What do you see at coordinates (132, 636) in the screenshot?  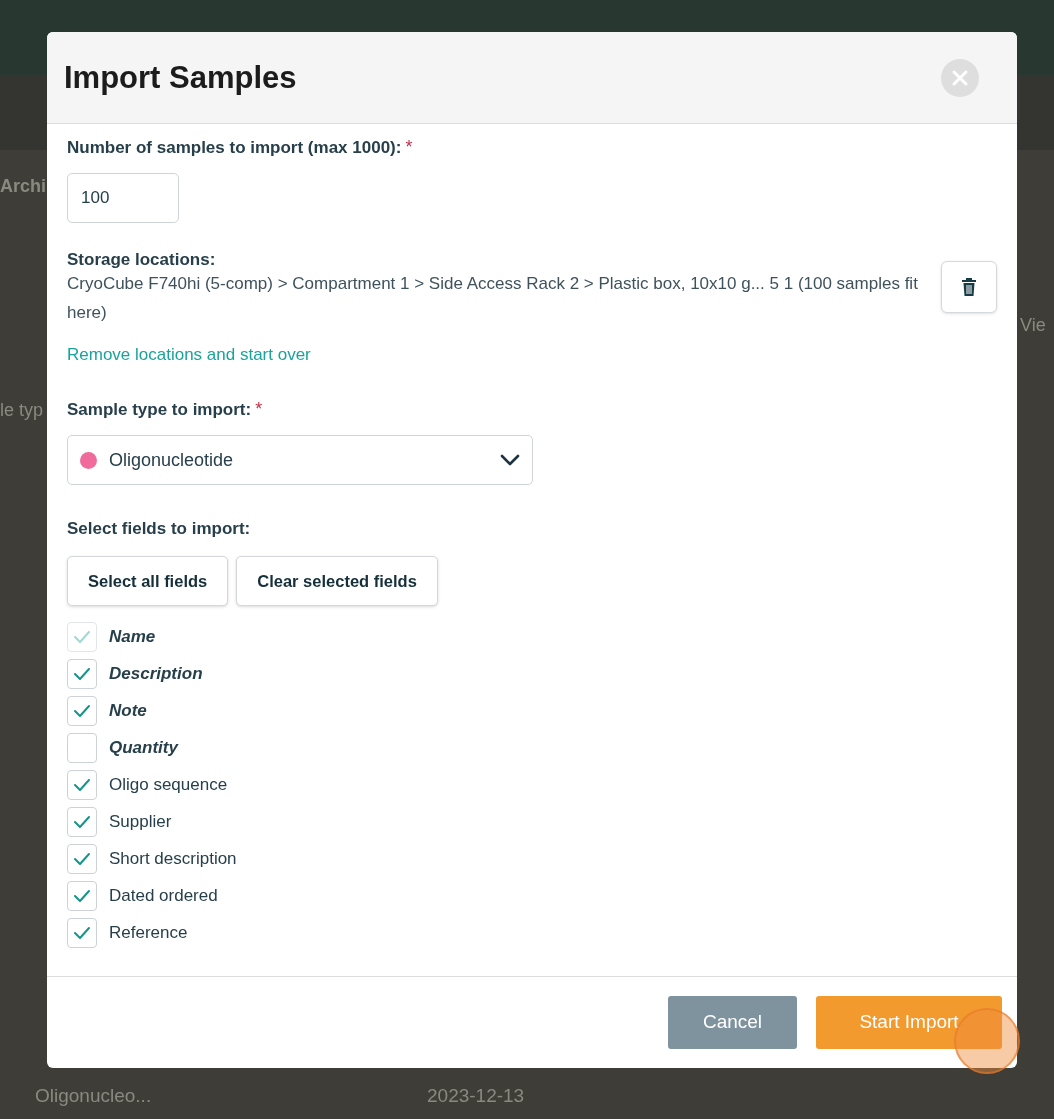 I see `field-option-label: Name` at bounding box center [132, 636].